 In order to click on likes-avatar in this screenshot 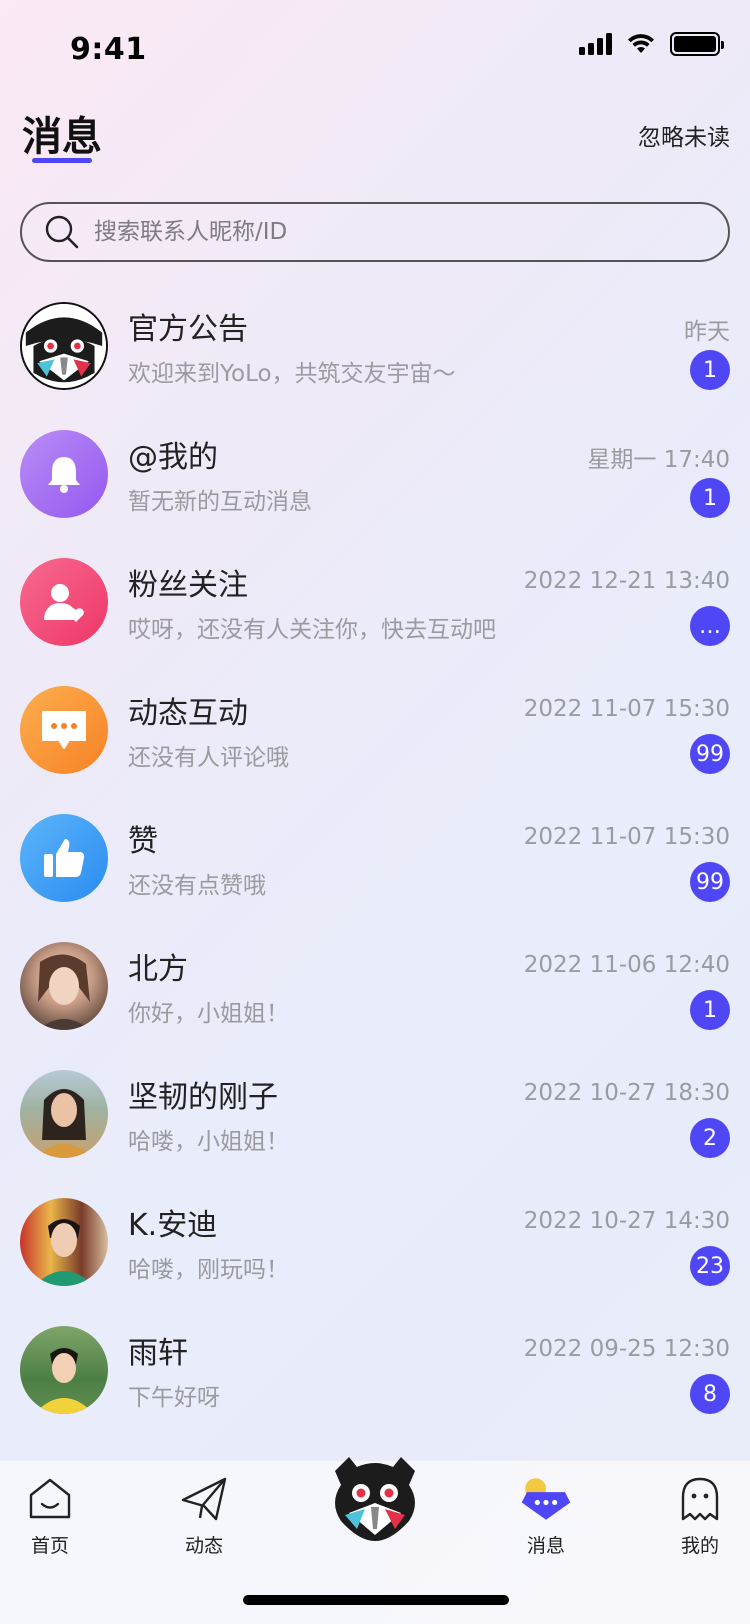, I will do `click(64, 858)`.